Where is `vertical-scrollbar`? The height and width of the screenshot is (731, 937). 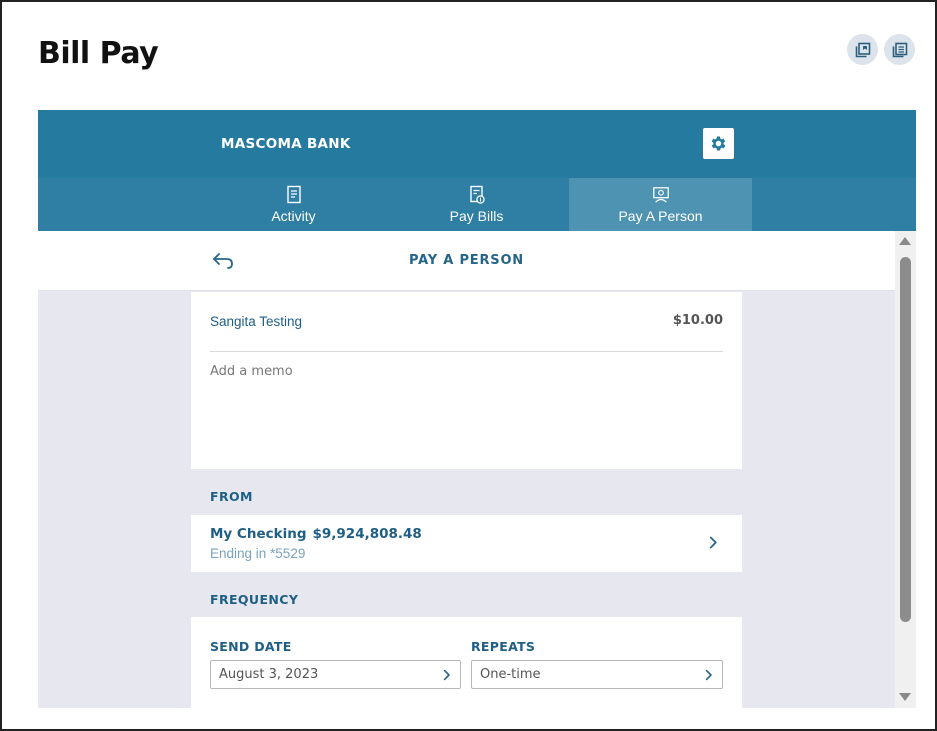 vertical-scrollbar is located at coordinates (905, 469).